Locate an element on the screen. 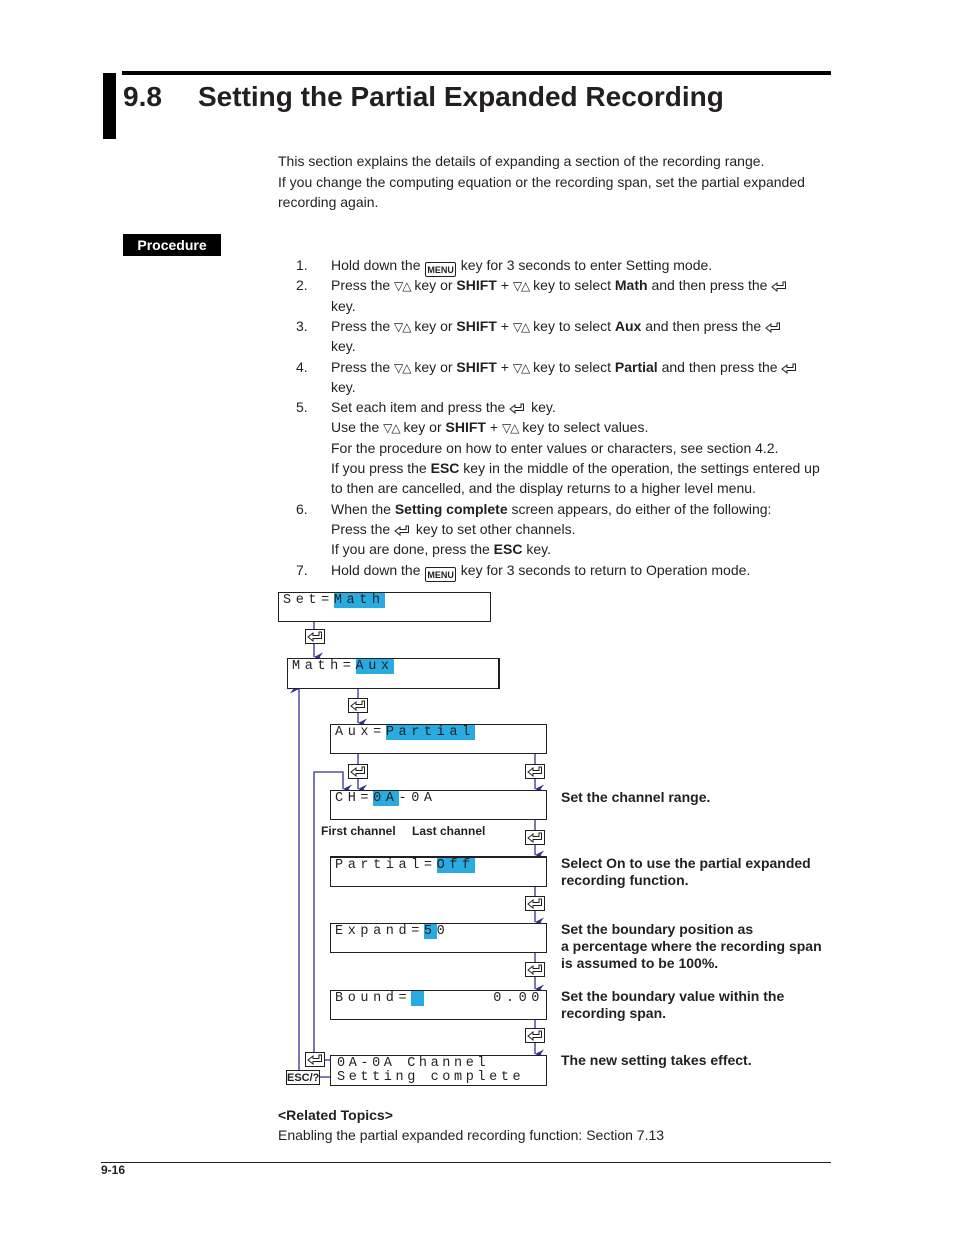 Image resolution: width=954 pixels, height=1235 pixels. screen-text: Math= is located at coordinates (324, 666).